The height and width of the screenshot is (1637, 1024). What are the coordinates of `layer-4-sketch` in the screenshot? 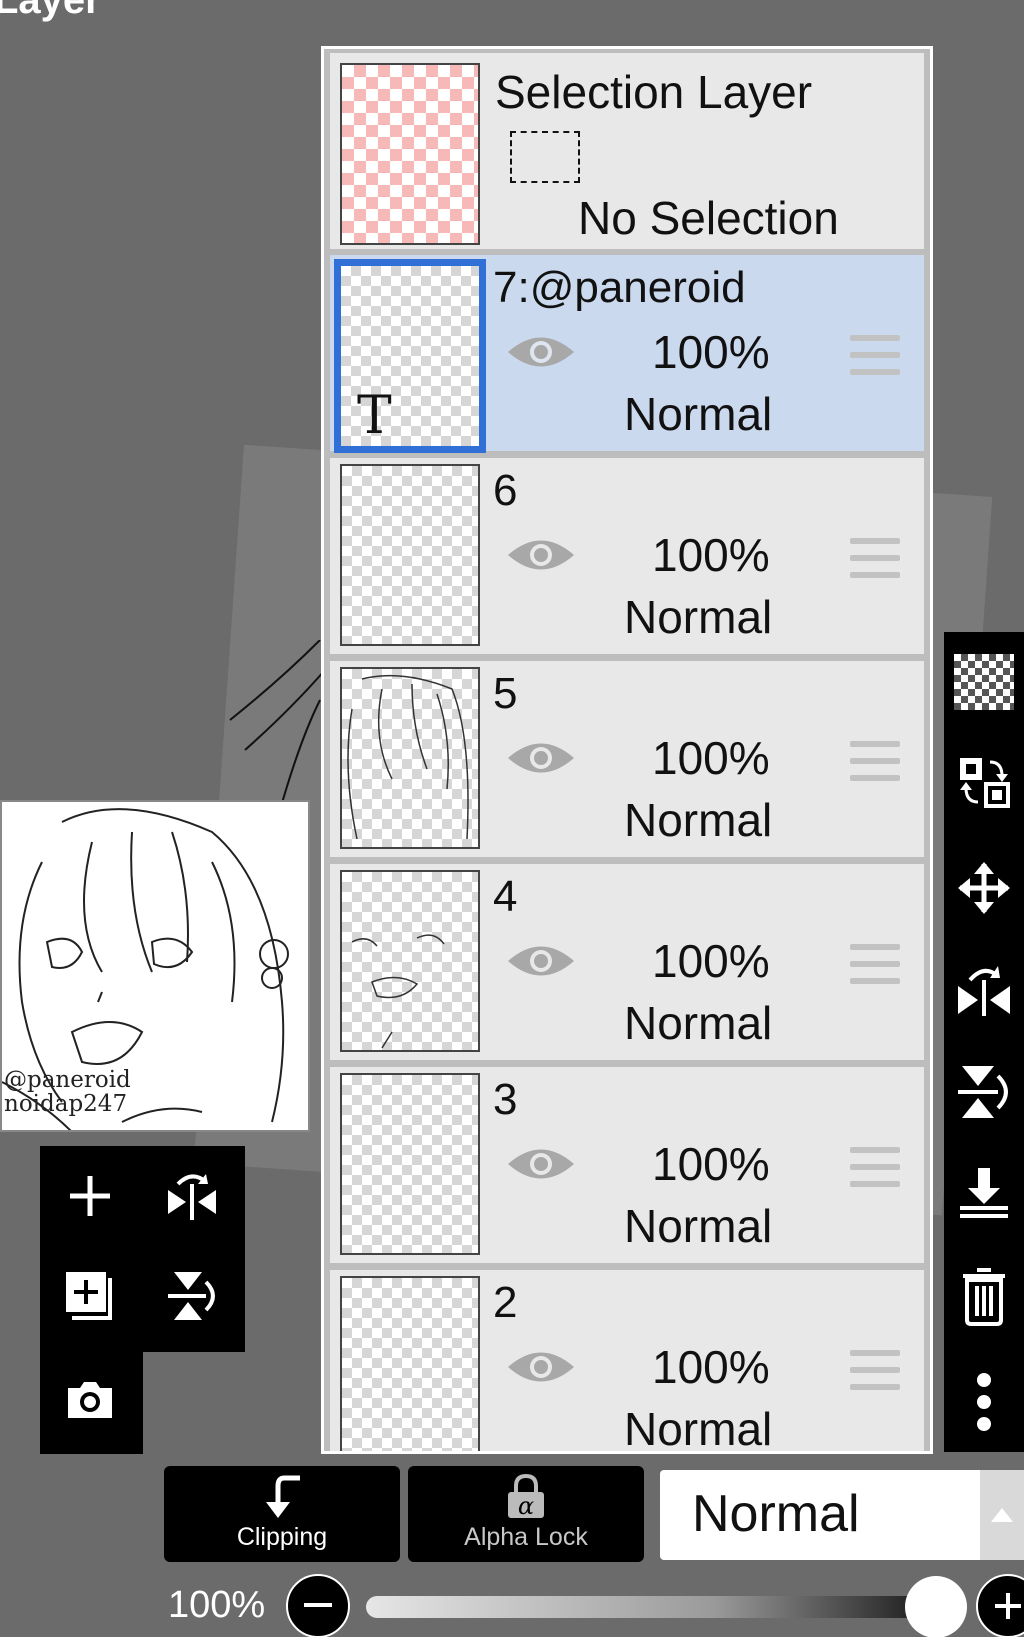 It's located at (398, 991).